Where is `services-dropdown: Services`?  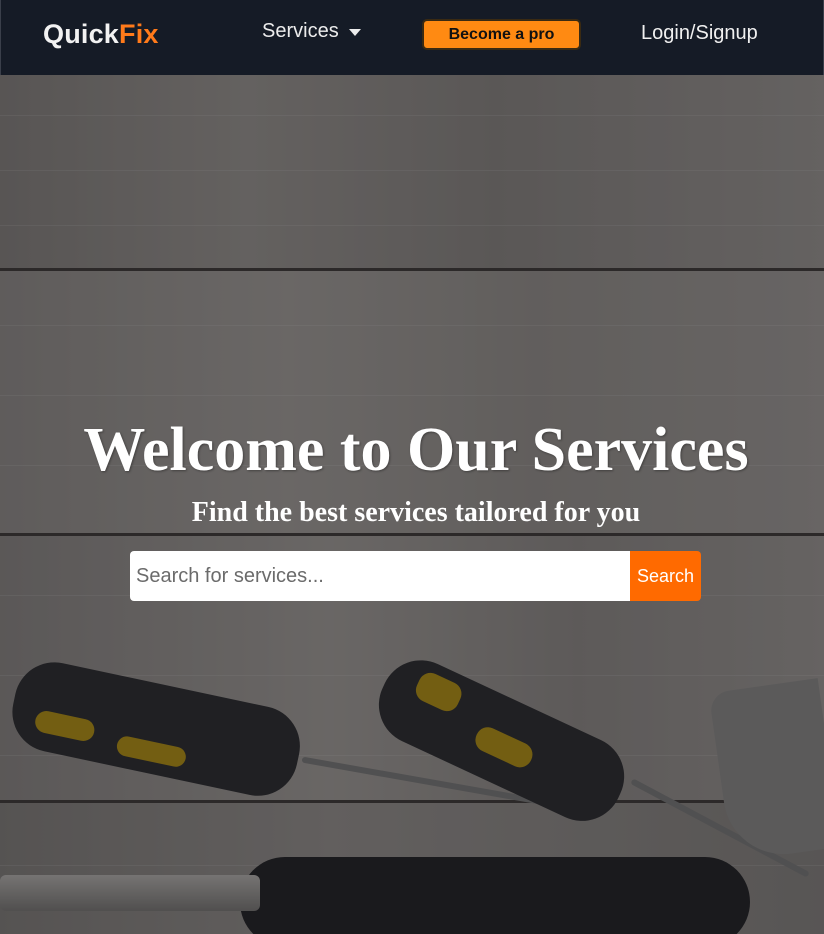 services-dropdown: Services is located at coordinates (311, 31).